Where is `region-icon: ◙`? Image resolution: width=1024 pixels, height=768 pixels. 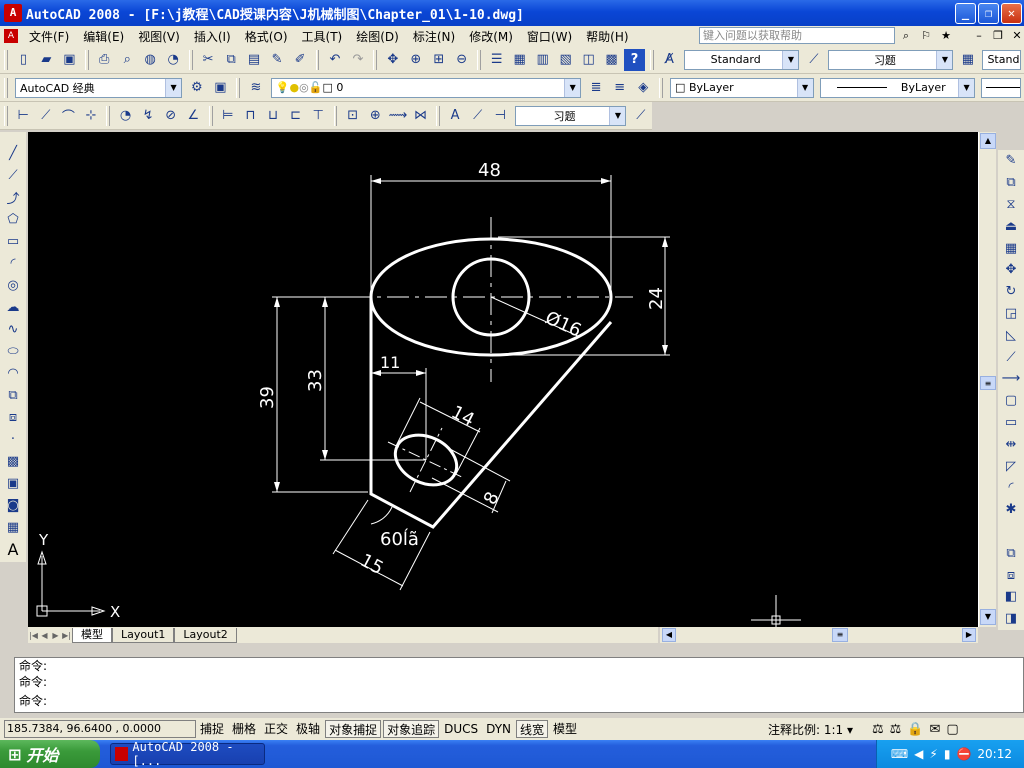
region-icon: ◙ is located at coordinates (13, 505).